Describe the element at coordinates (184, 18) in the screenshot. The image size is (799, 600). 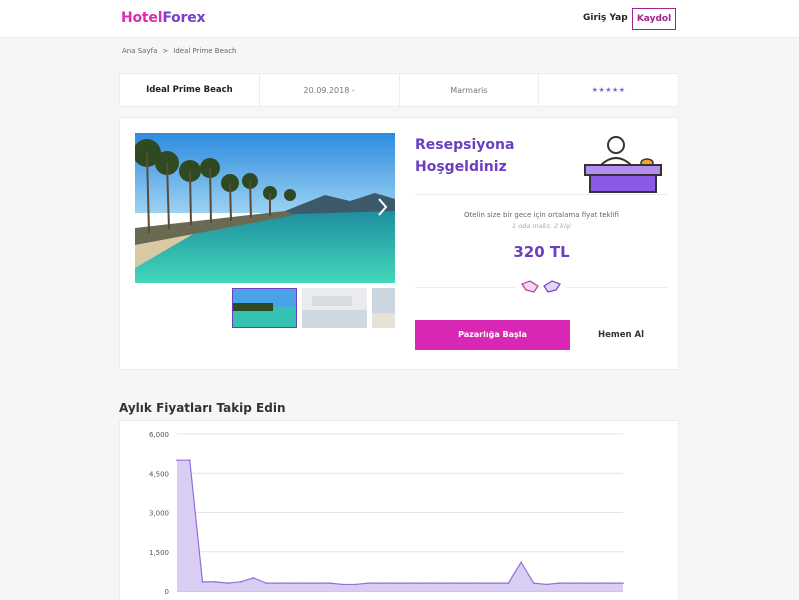
I see `logo-text-forex: Forex` at that location.